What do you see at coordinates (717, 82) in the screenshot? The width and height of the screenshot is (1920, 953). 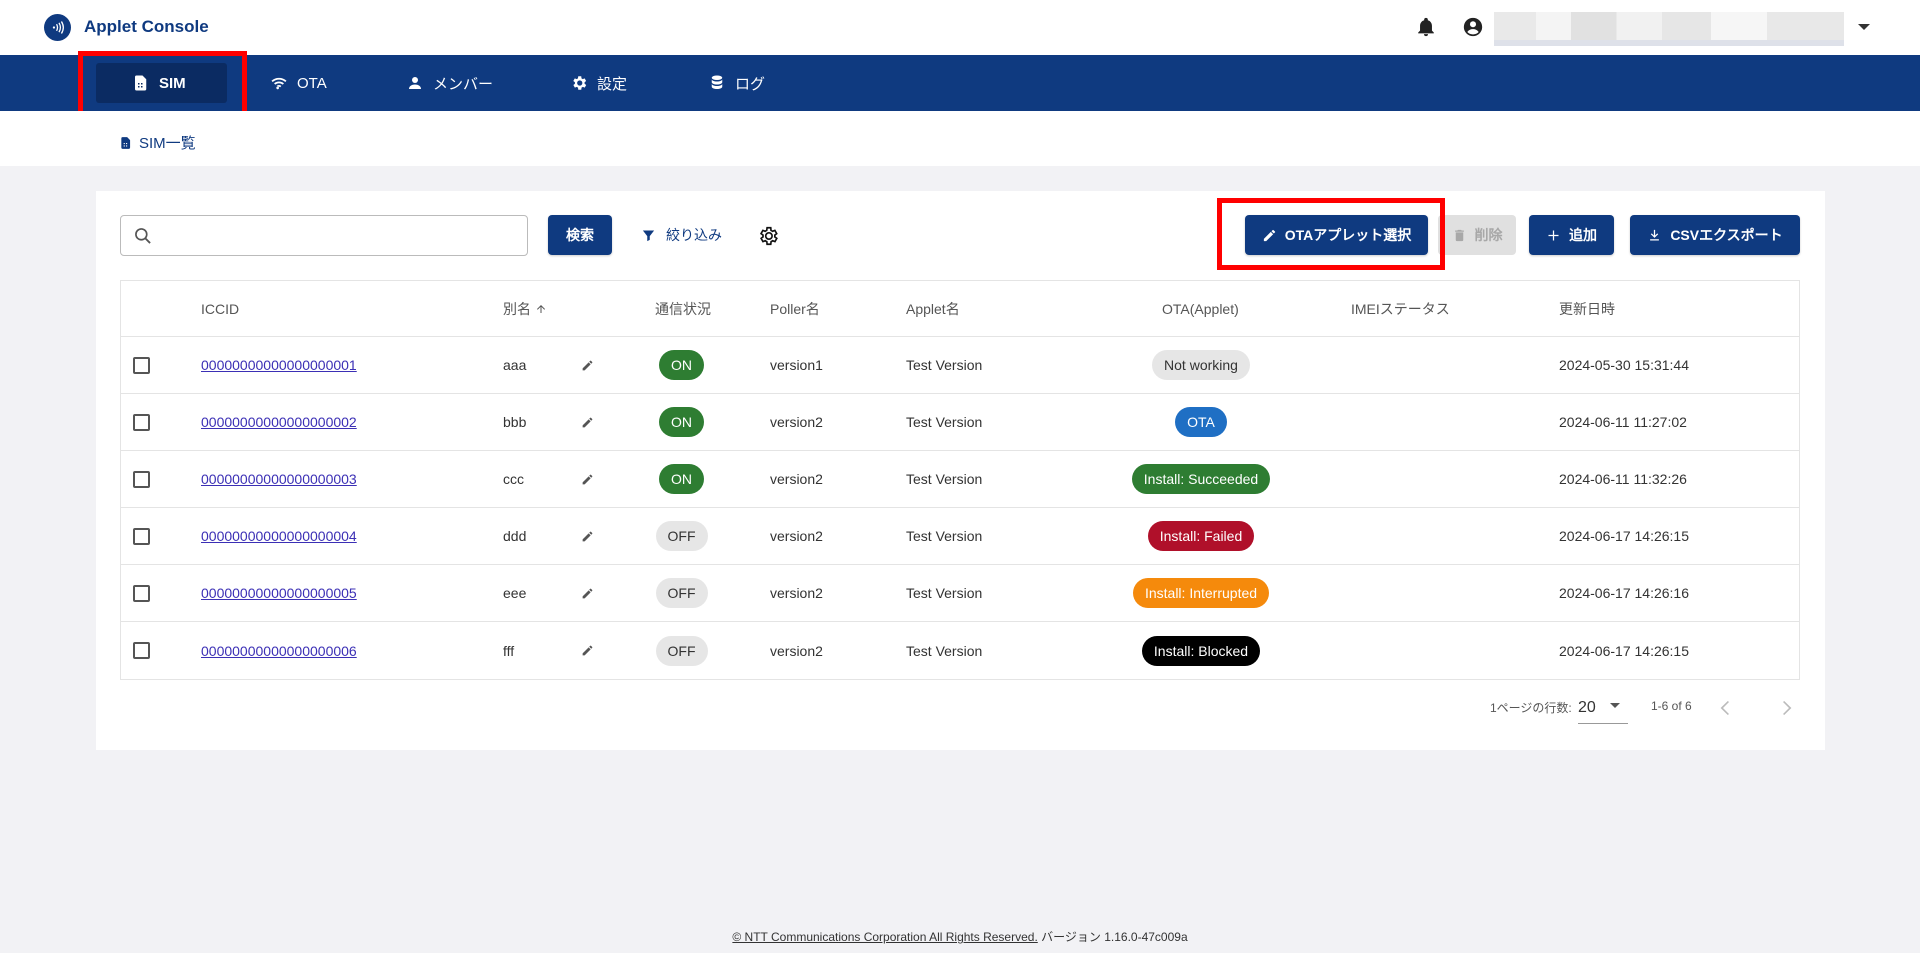 I see `database-icon` at bounding box center [717, 82].